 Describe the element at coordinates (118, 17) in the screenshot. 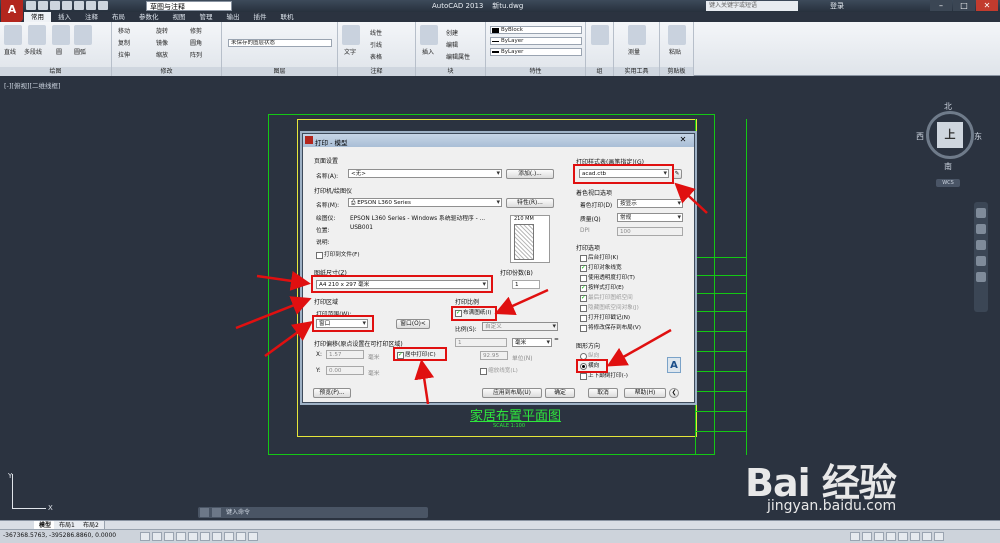

I see `tab-layout: 布局` at that location.